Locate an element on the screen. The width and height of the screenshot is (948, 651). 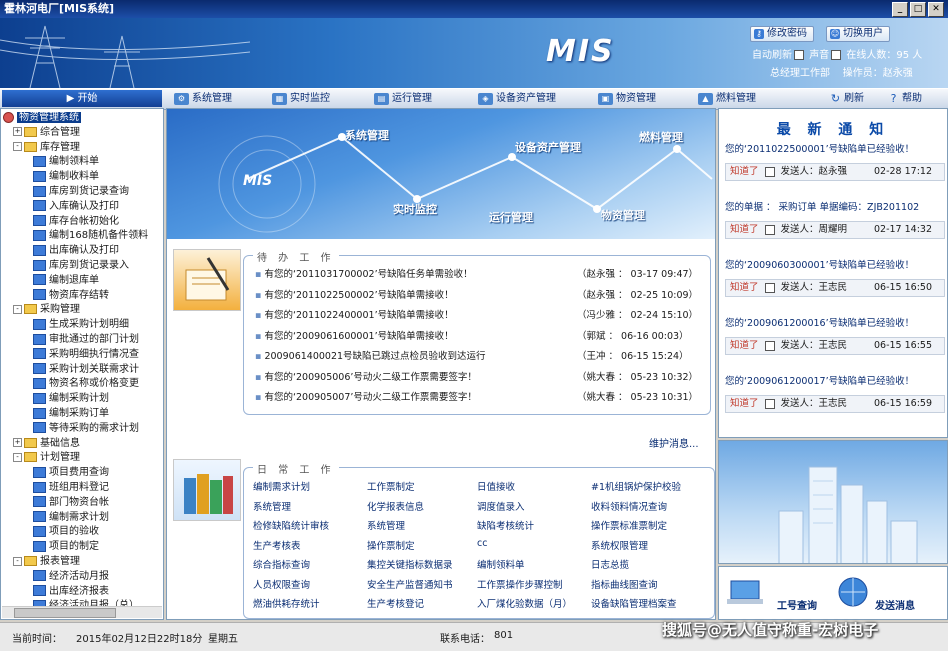
notice-message: 您的‘2009060300001’号缺陷单已经验收！ is located at coordinates (819, 264).